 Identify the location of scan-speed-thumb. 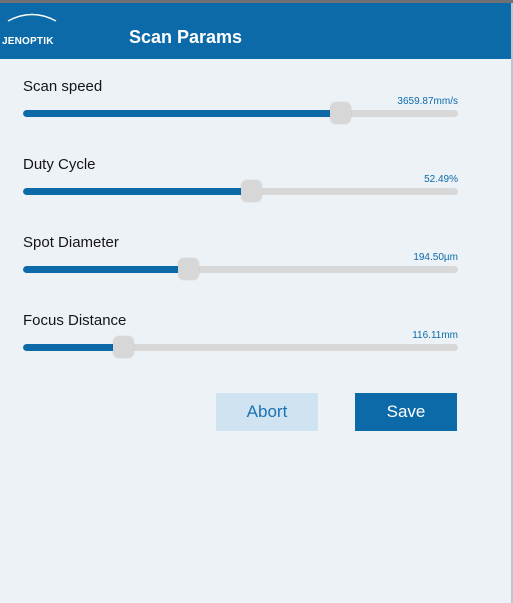
(341, 113).